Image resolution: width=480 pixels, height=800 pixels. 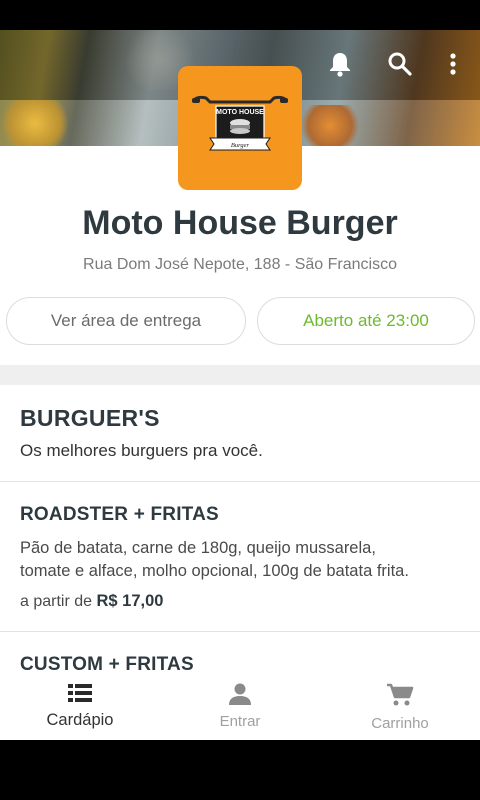 I want to click on logo-bottom-text: Burger, so click(x=240, y=145).